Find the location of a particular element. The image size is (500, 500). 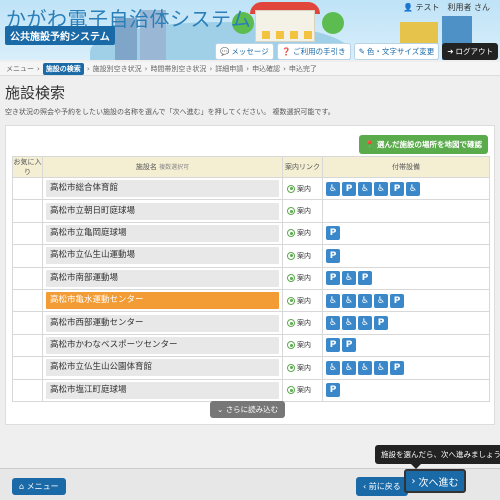

header-facility-name: 施設名 複数選択可 is located at coordinates (162, 167).